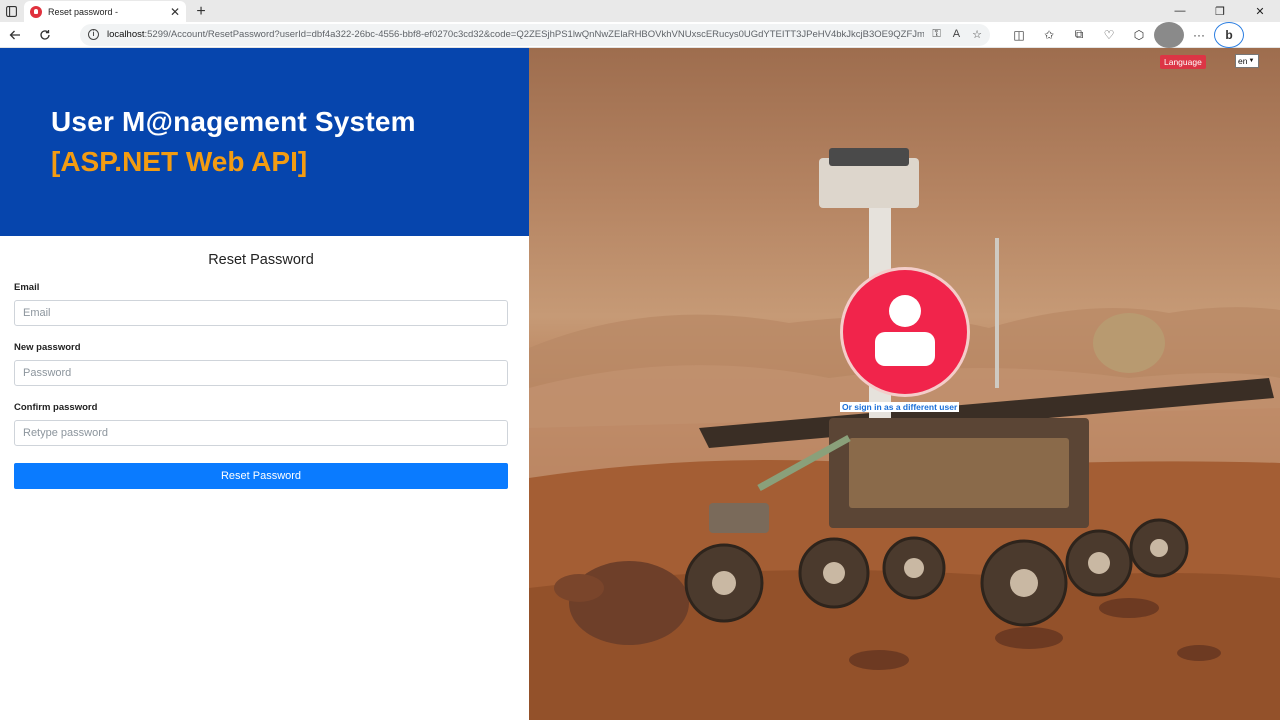  I want to click on new-password-input, so click(261, 373).